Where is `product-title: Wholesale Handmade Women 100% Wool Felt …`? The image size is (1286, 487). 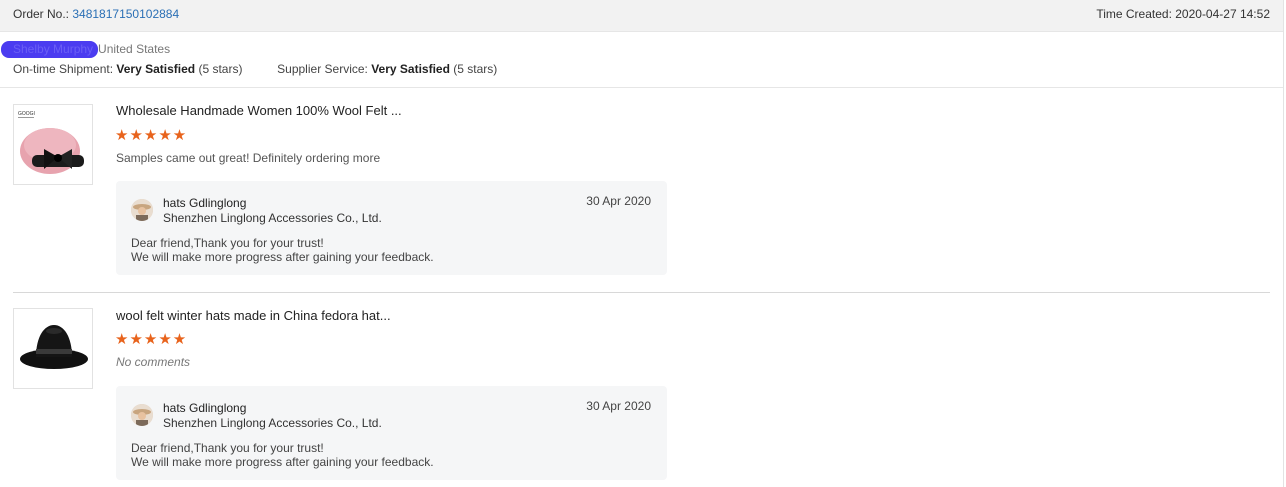
product-title: Wholesale Handmade Women 100% Wool Felt … is located at coordinates (259, 110).